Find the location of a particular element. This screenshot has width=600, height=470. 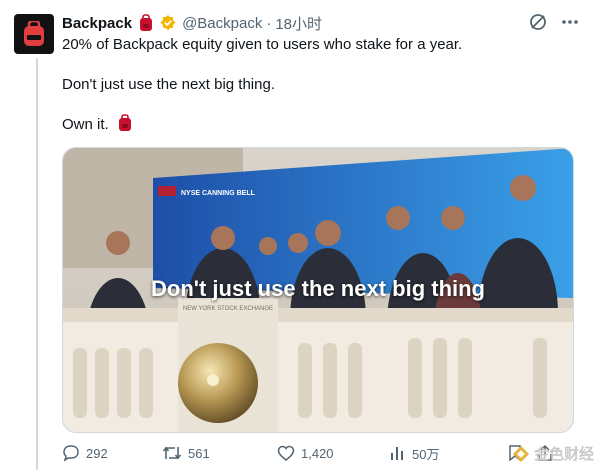

views-count: 50万 is located at coordinates (426, 454).